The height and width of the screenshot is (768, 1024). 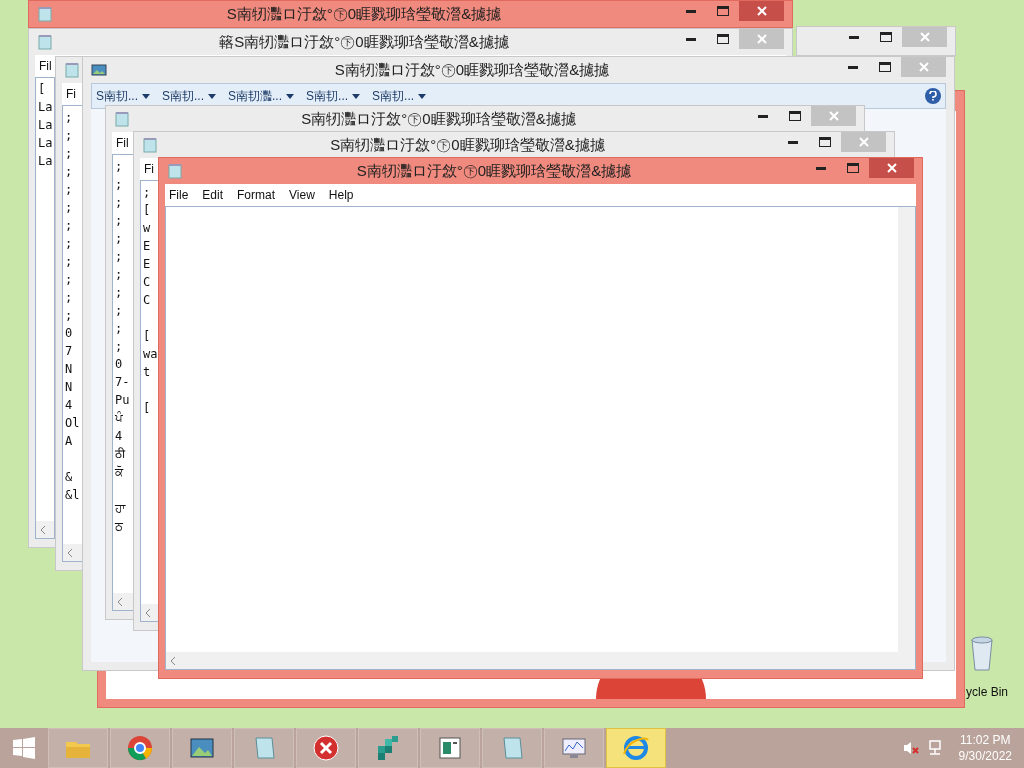 What do you see at coordinates (99, 70) in the screenshot?
I see `picture-icon` at bounding box center [99, 70].